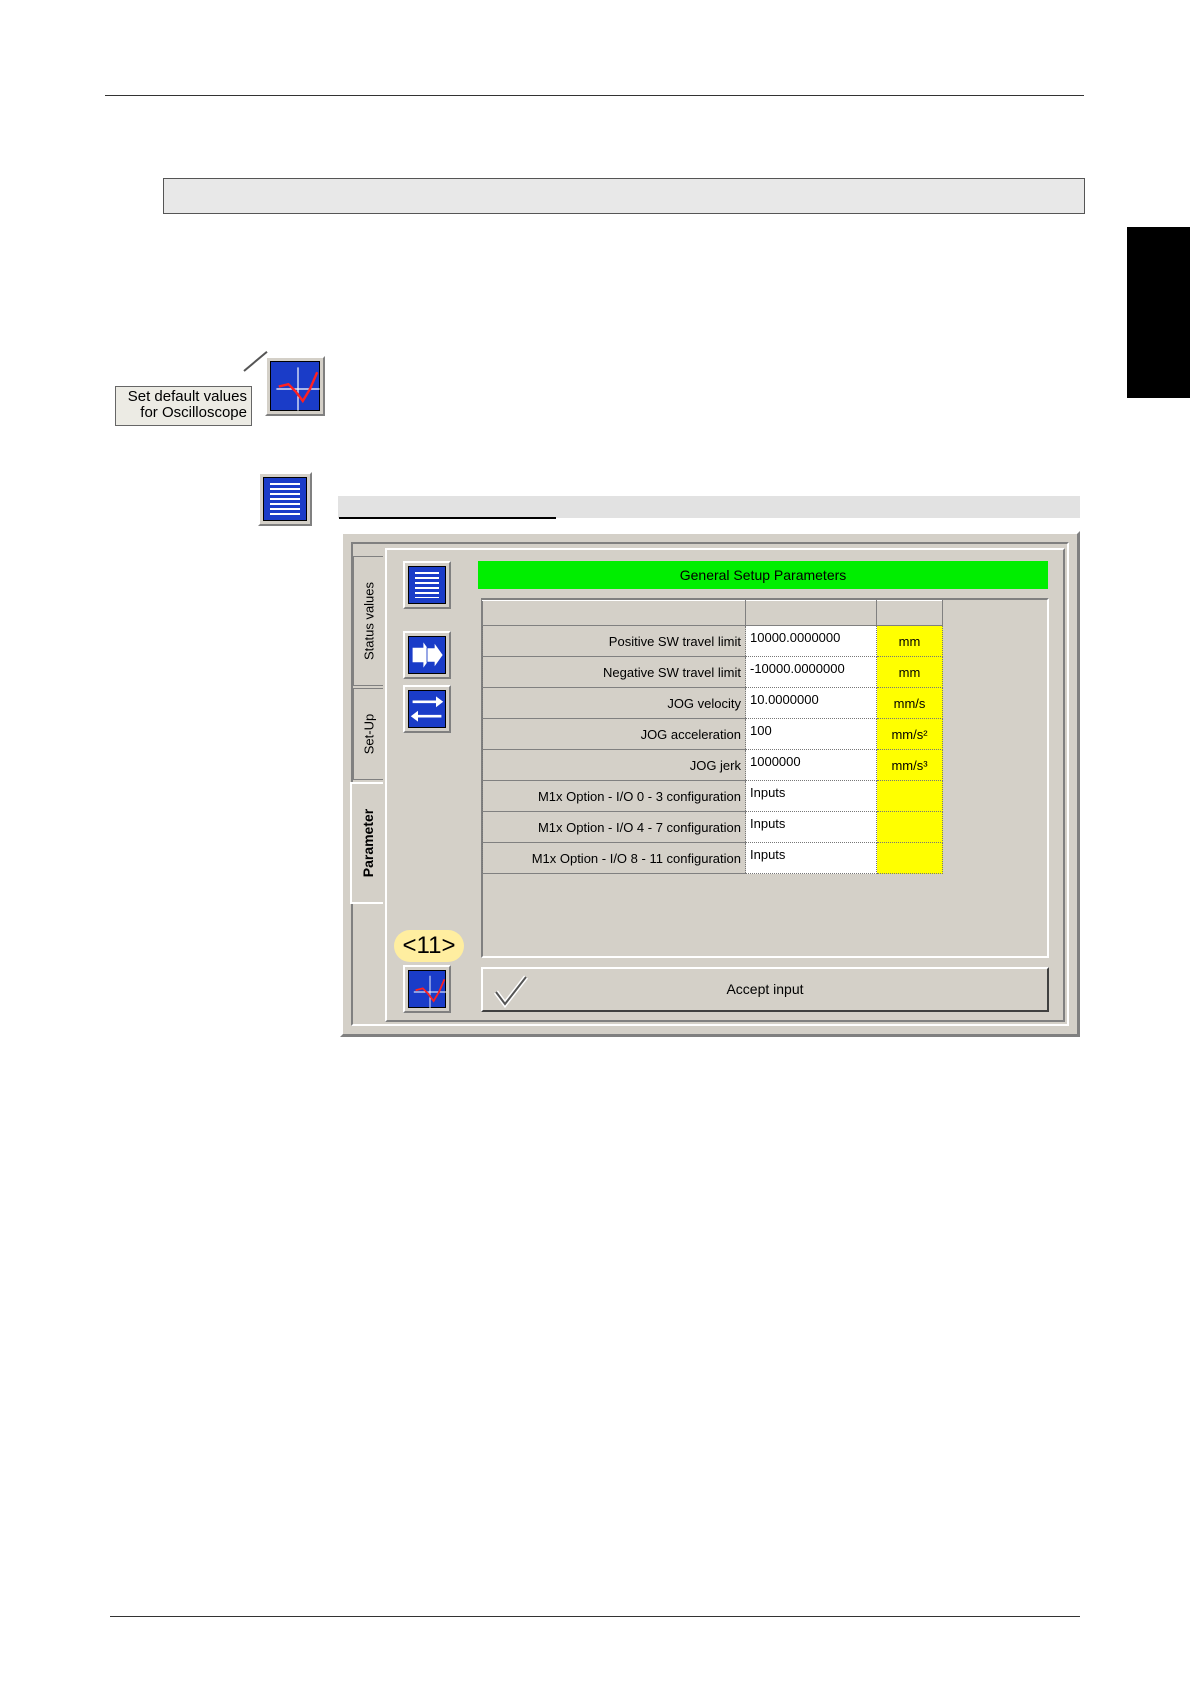  I want to click on header-cell-value, so click(811, 613).